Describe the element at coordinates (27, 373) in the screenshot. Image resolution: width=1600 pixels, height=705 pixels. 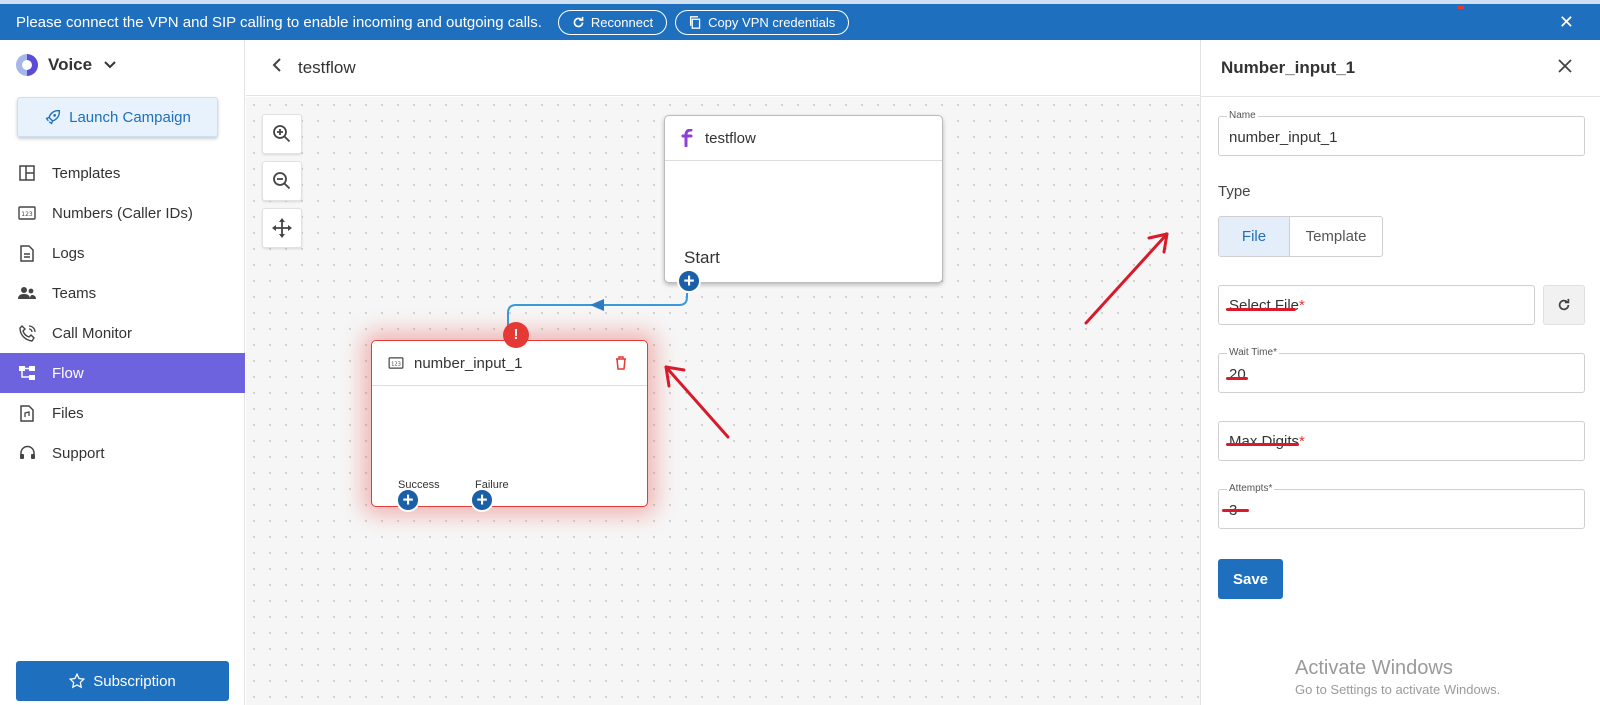
I see `flow-icon` at that location.